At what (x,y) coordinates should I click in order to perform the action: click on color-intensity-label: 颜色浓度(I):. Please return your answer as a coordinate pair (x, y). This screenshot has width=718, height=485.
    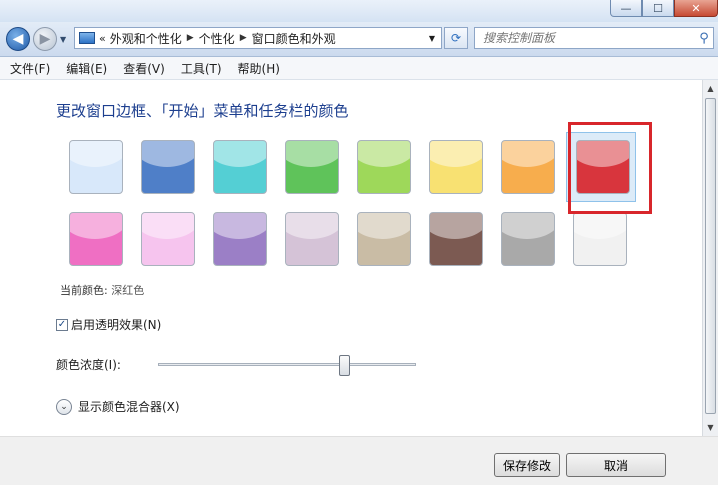
    Looking at the image, I should click on (88, 365).